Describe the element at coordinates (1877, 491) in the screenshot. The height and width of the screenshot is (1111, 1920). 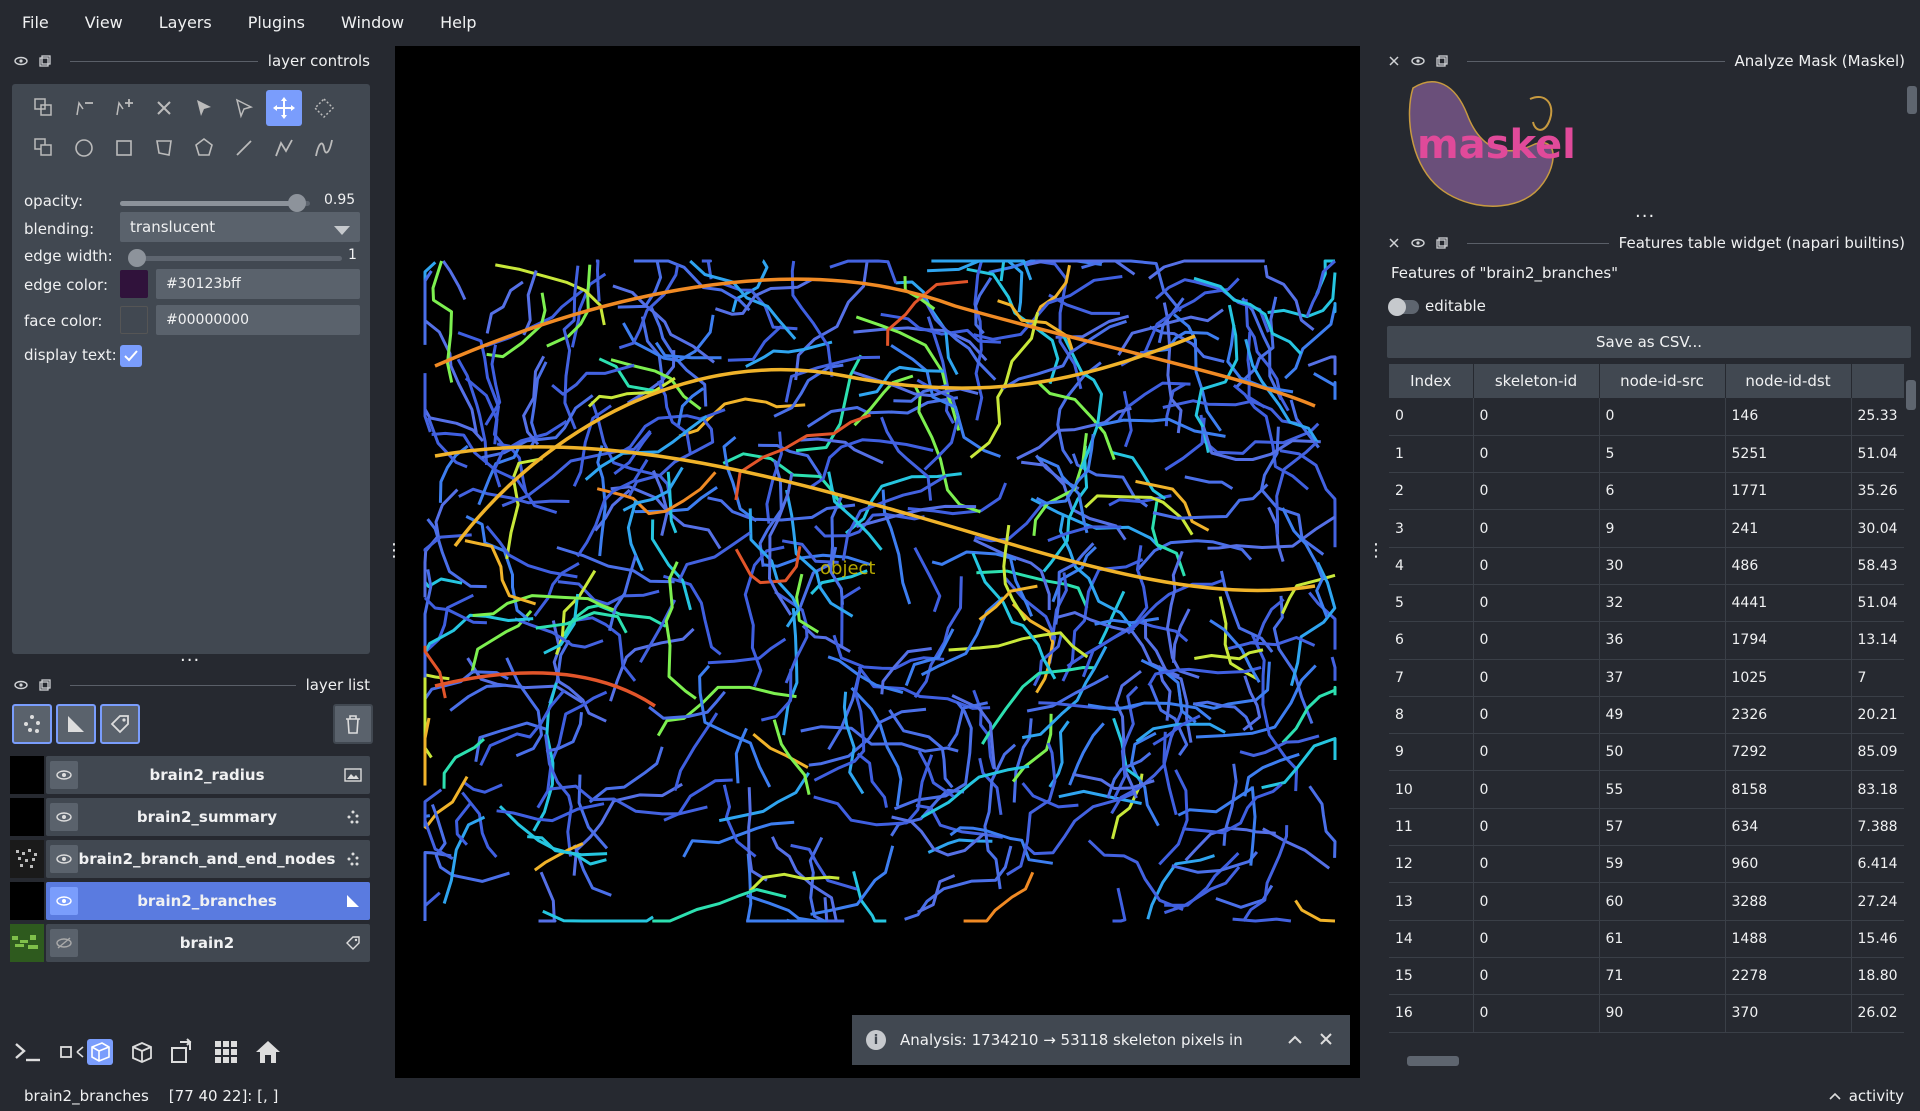
I see `table-cell: 35.26` at that location.